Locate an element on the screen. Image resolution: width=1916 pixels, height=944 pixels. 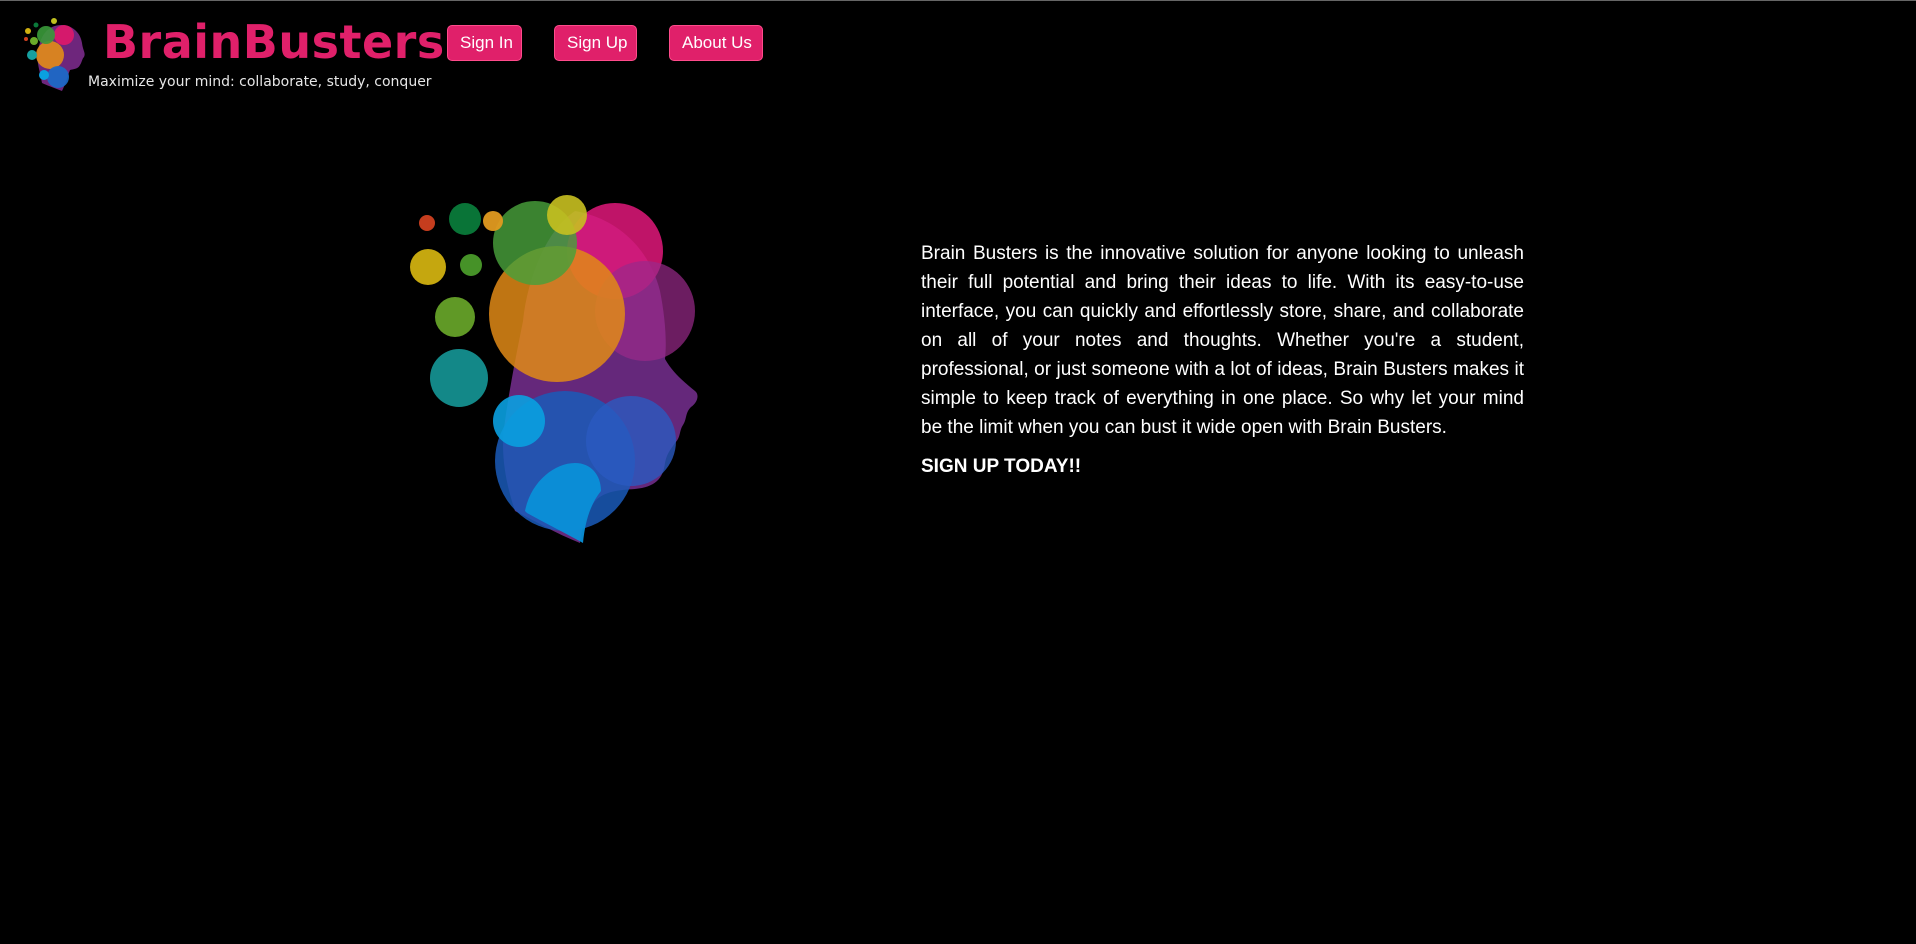
colorful-head-icon is located at coordinates (54, 52).